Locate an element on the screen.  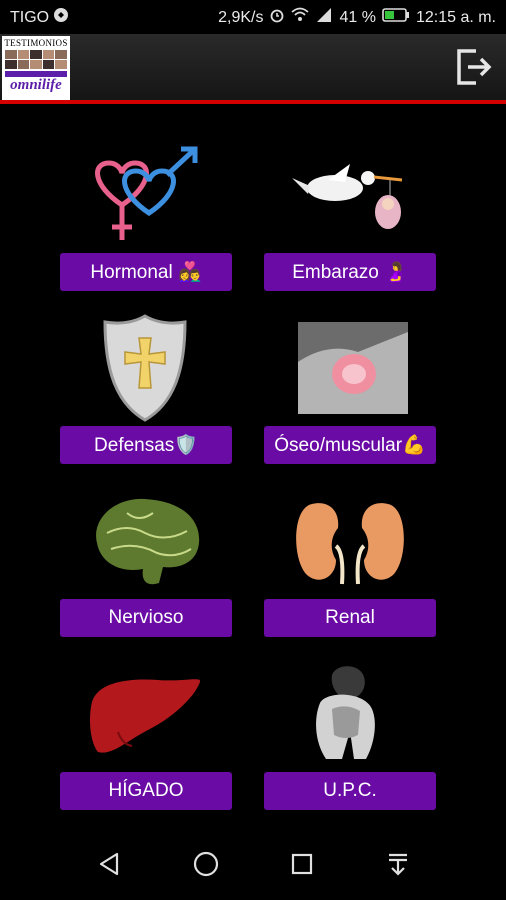
wifi-icon is located at coordinates (300, 17).